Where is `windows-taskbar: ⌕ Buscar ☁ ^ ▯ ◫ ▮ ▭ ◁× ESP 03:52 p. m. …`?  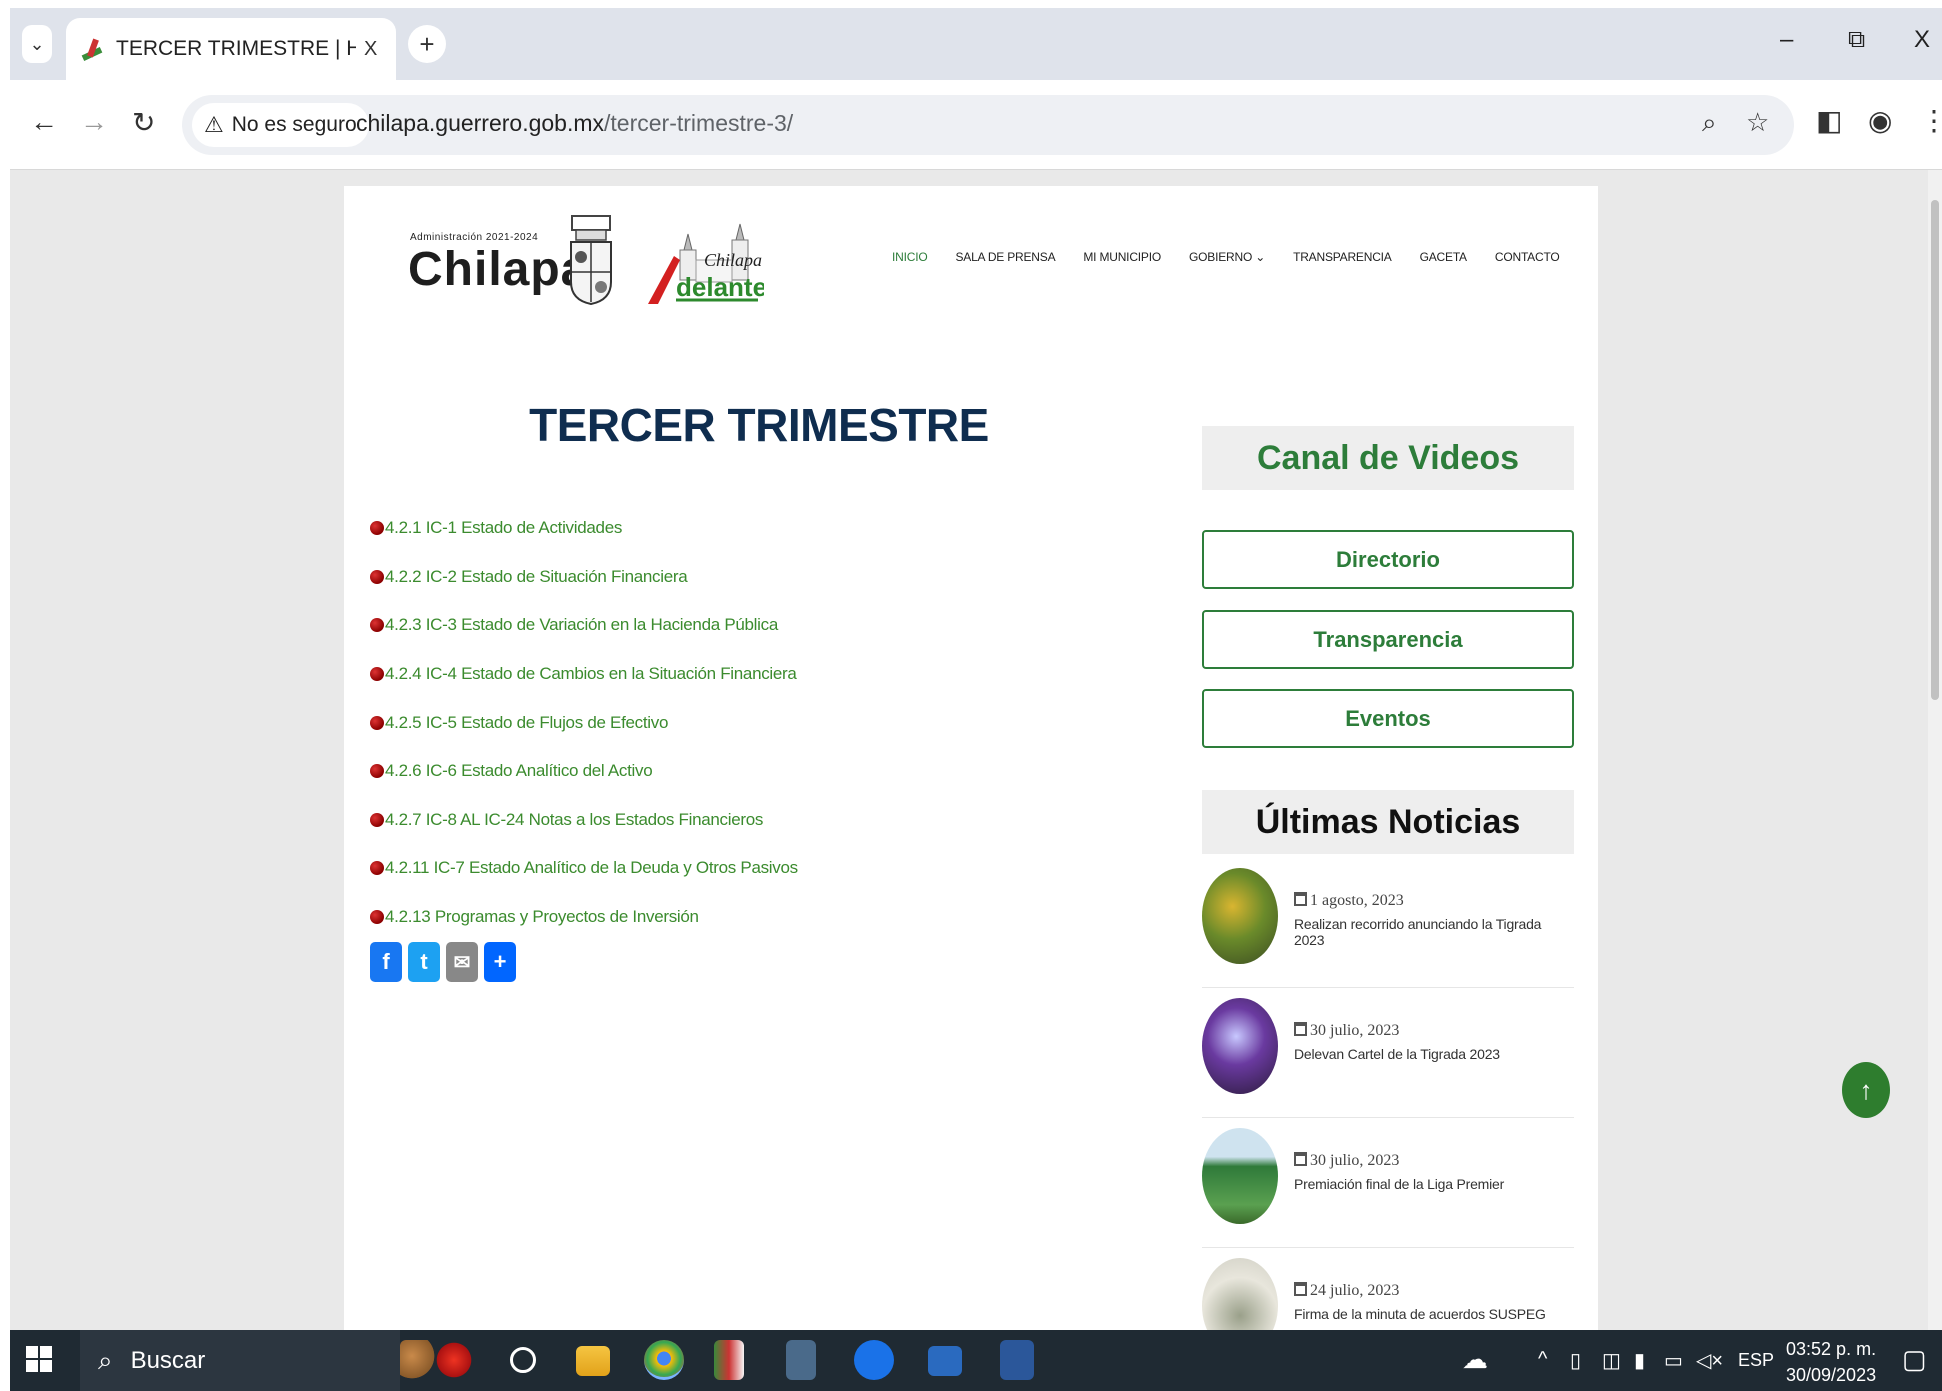 windows-taskbar: ⌕ Buscar ☁ ^ ▯ ◫ ▮ ▭ ◁× ESP 03:52 p. m. … is located at coordinates (976, 1360).